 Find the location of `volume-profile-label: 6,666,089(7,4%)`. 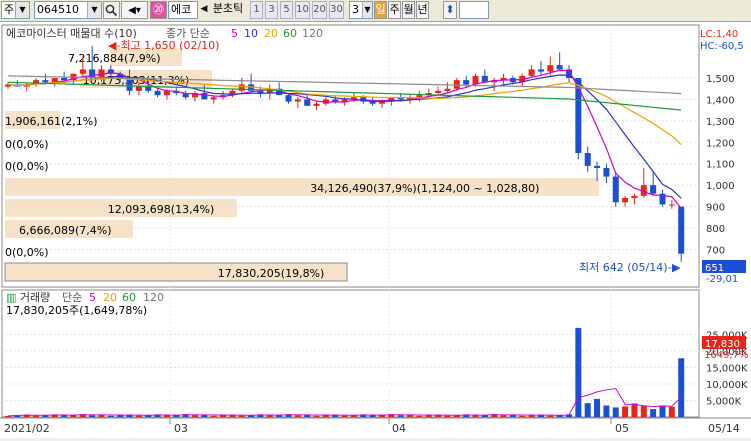

volume-profile-label: 6,666,089(7,4%) is located at coordinates (65, 230).